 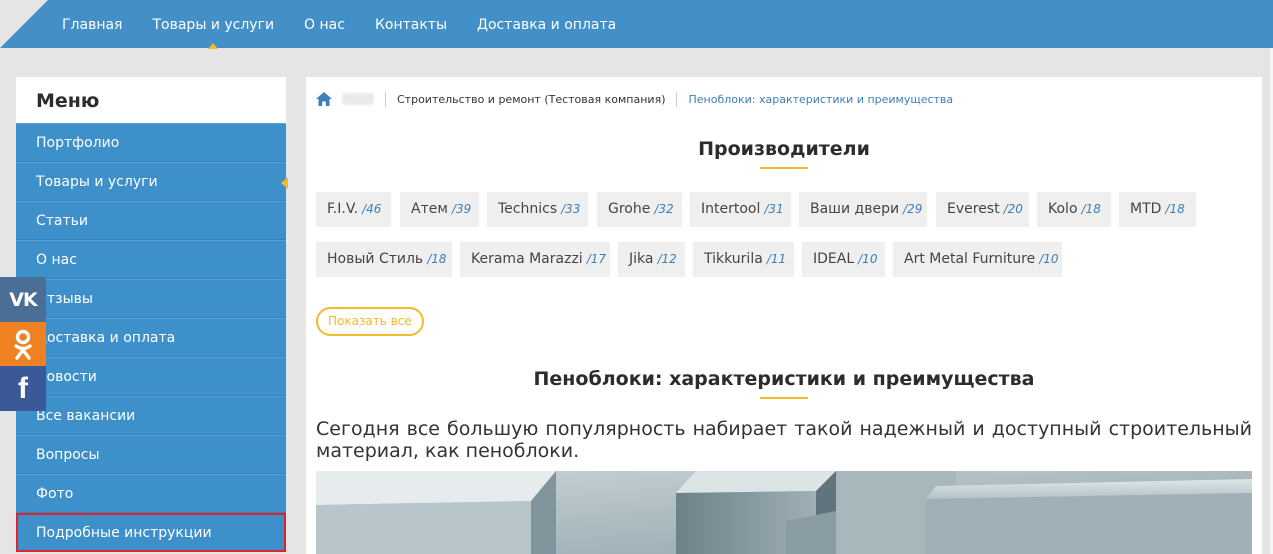 I want to click on nav-corner-decoration, so click(x=24, y=24).